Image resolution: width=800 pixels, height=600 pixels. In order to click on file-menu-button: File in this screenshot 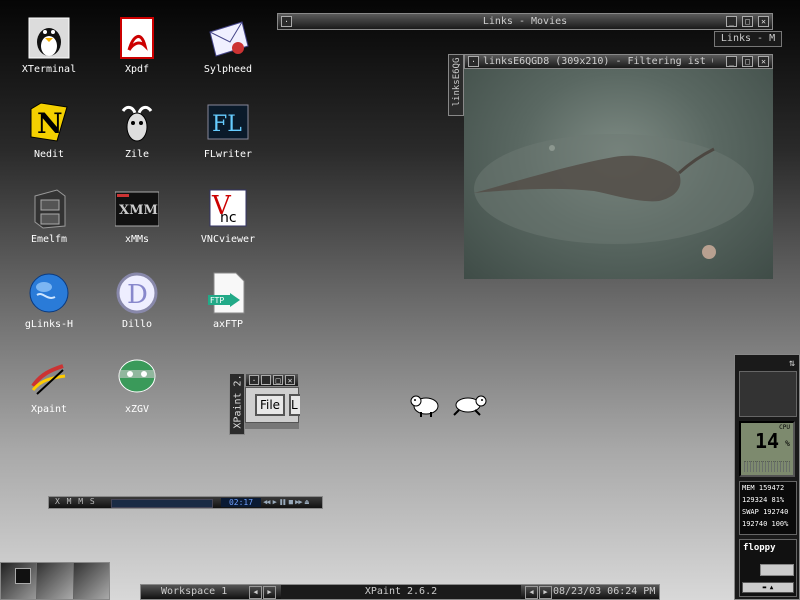, I will do `click(270, 405)`.